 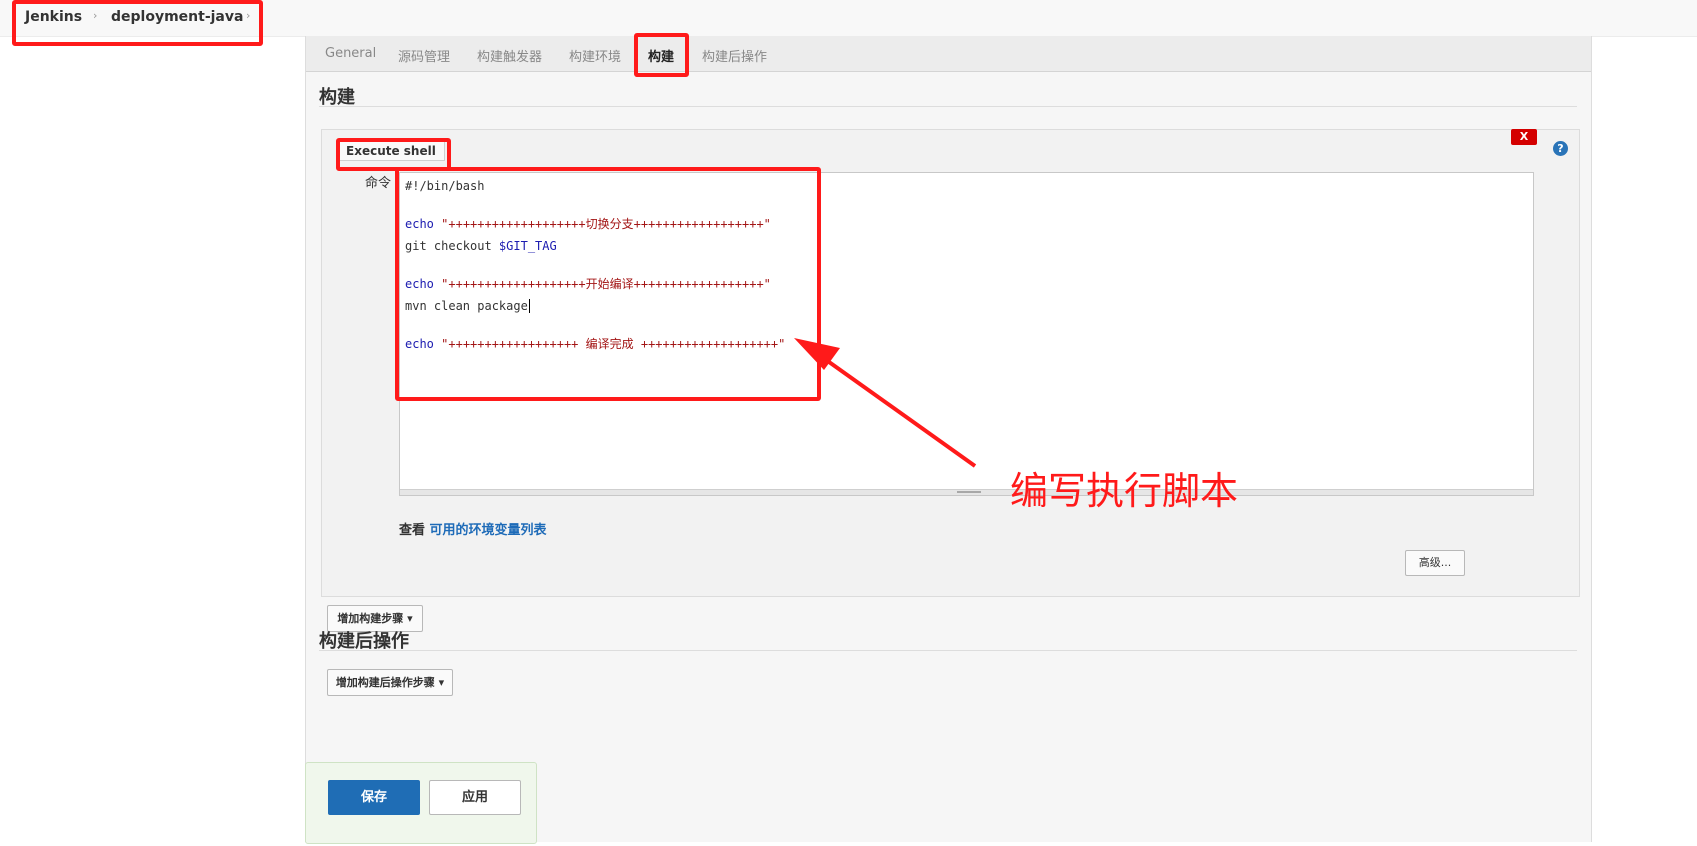 I want to click on annotation-text: 编写执行脚本, so click(x=1124, y=491).